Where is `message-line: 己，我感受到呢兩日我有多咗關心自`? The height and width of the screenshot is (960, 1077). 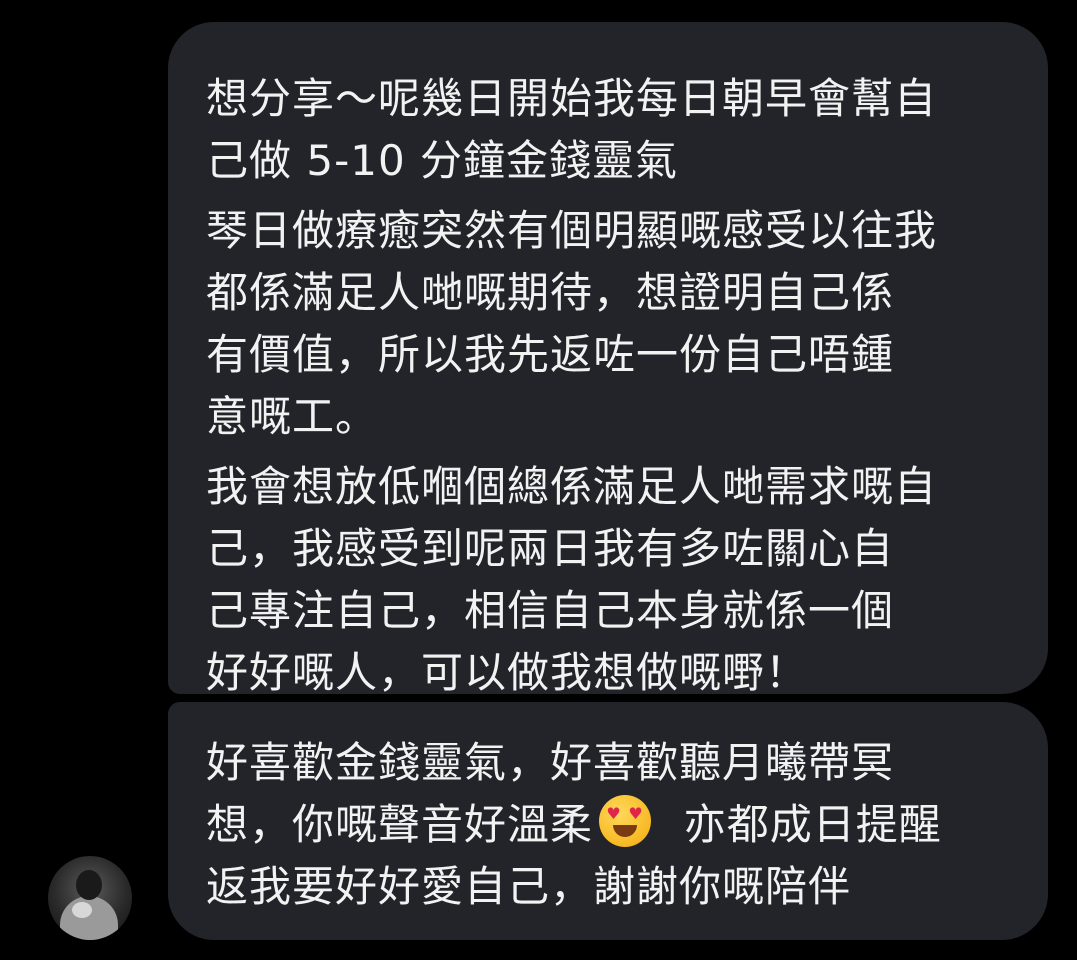
message-line: 己，我感受到呢兩日我有多咗關心自 is located at coordinates (550, 548).